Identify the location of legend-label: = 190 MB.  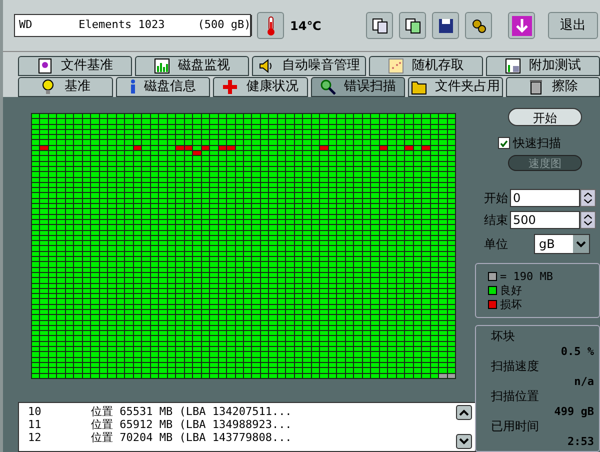
(526, 276).